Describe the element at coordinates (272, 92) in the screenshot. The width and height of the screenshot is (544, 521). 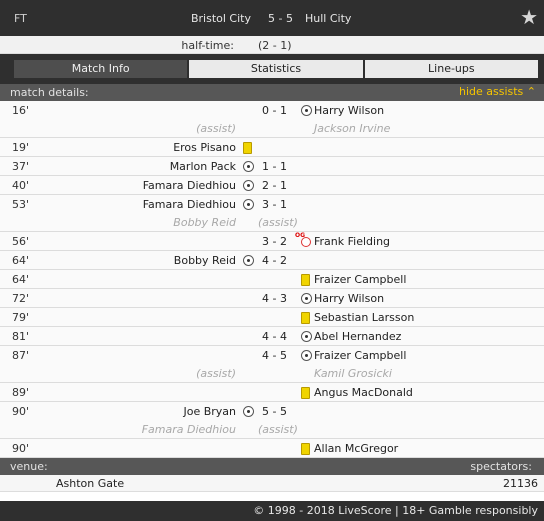
I see `match-details-bar: match details: hide assists ⌃` at that location.